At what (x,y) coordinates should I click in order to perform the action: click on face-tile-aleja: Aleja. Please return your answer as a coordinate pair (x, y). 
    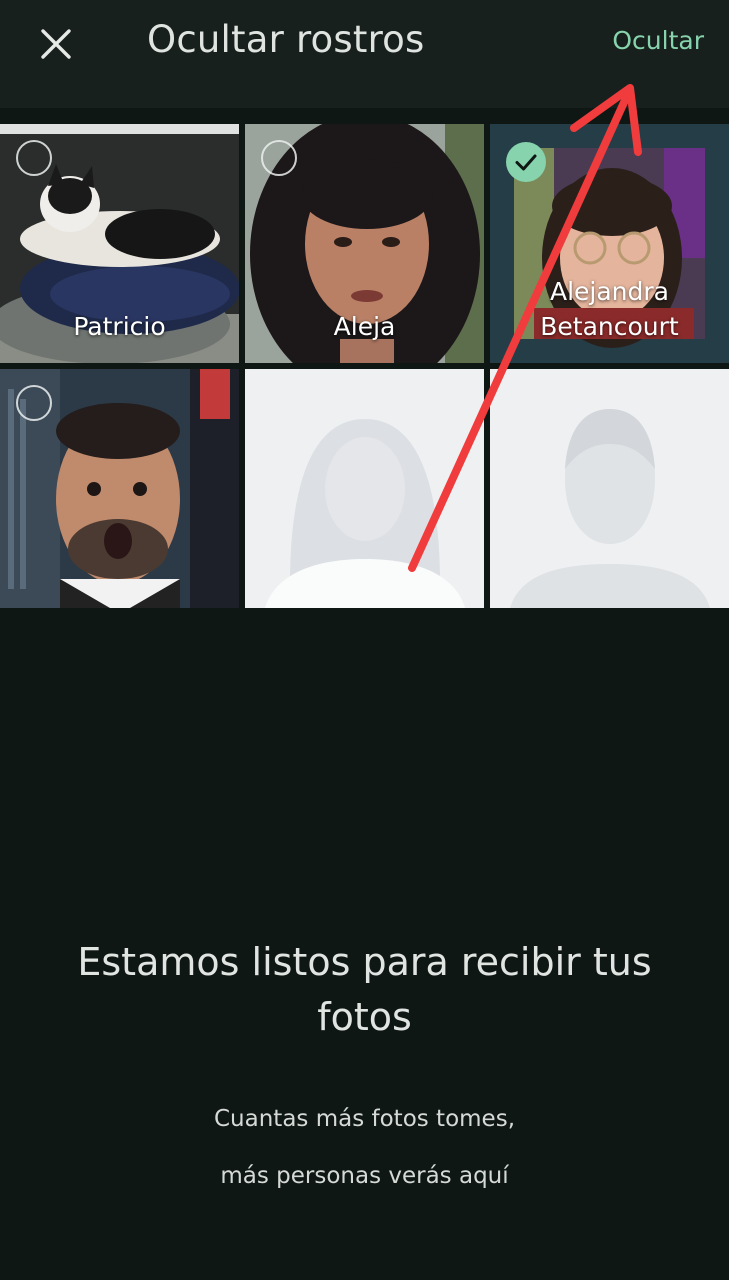
    Looking at the image, I should click on (364, 243).